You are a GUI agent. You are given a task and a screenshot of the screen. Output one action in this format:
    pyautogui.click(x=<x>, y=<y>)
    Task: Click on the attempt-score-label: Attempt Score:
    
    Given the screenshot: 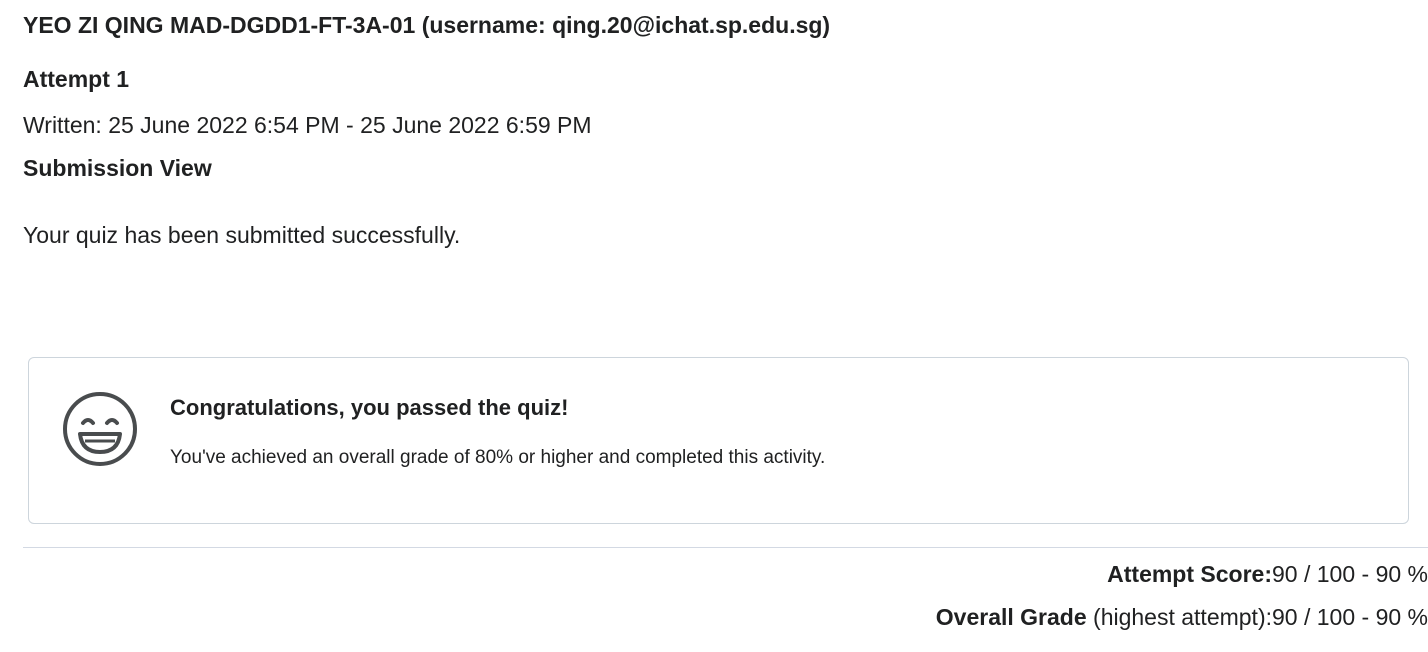 What is the action you would take?
    pyautogui.click(x=1189, y=574)
    